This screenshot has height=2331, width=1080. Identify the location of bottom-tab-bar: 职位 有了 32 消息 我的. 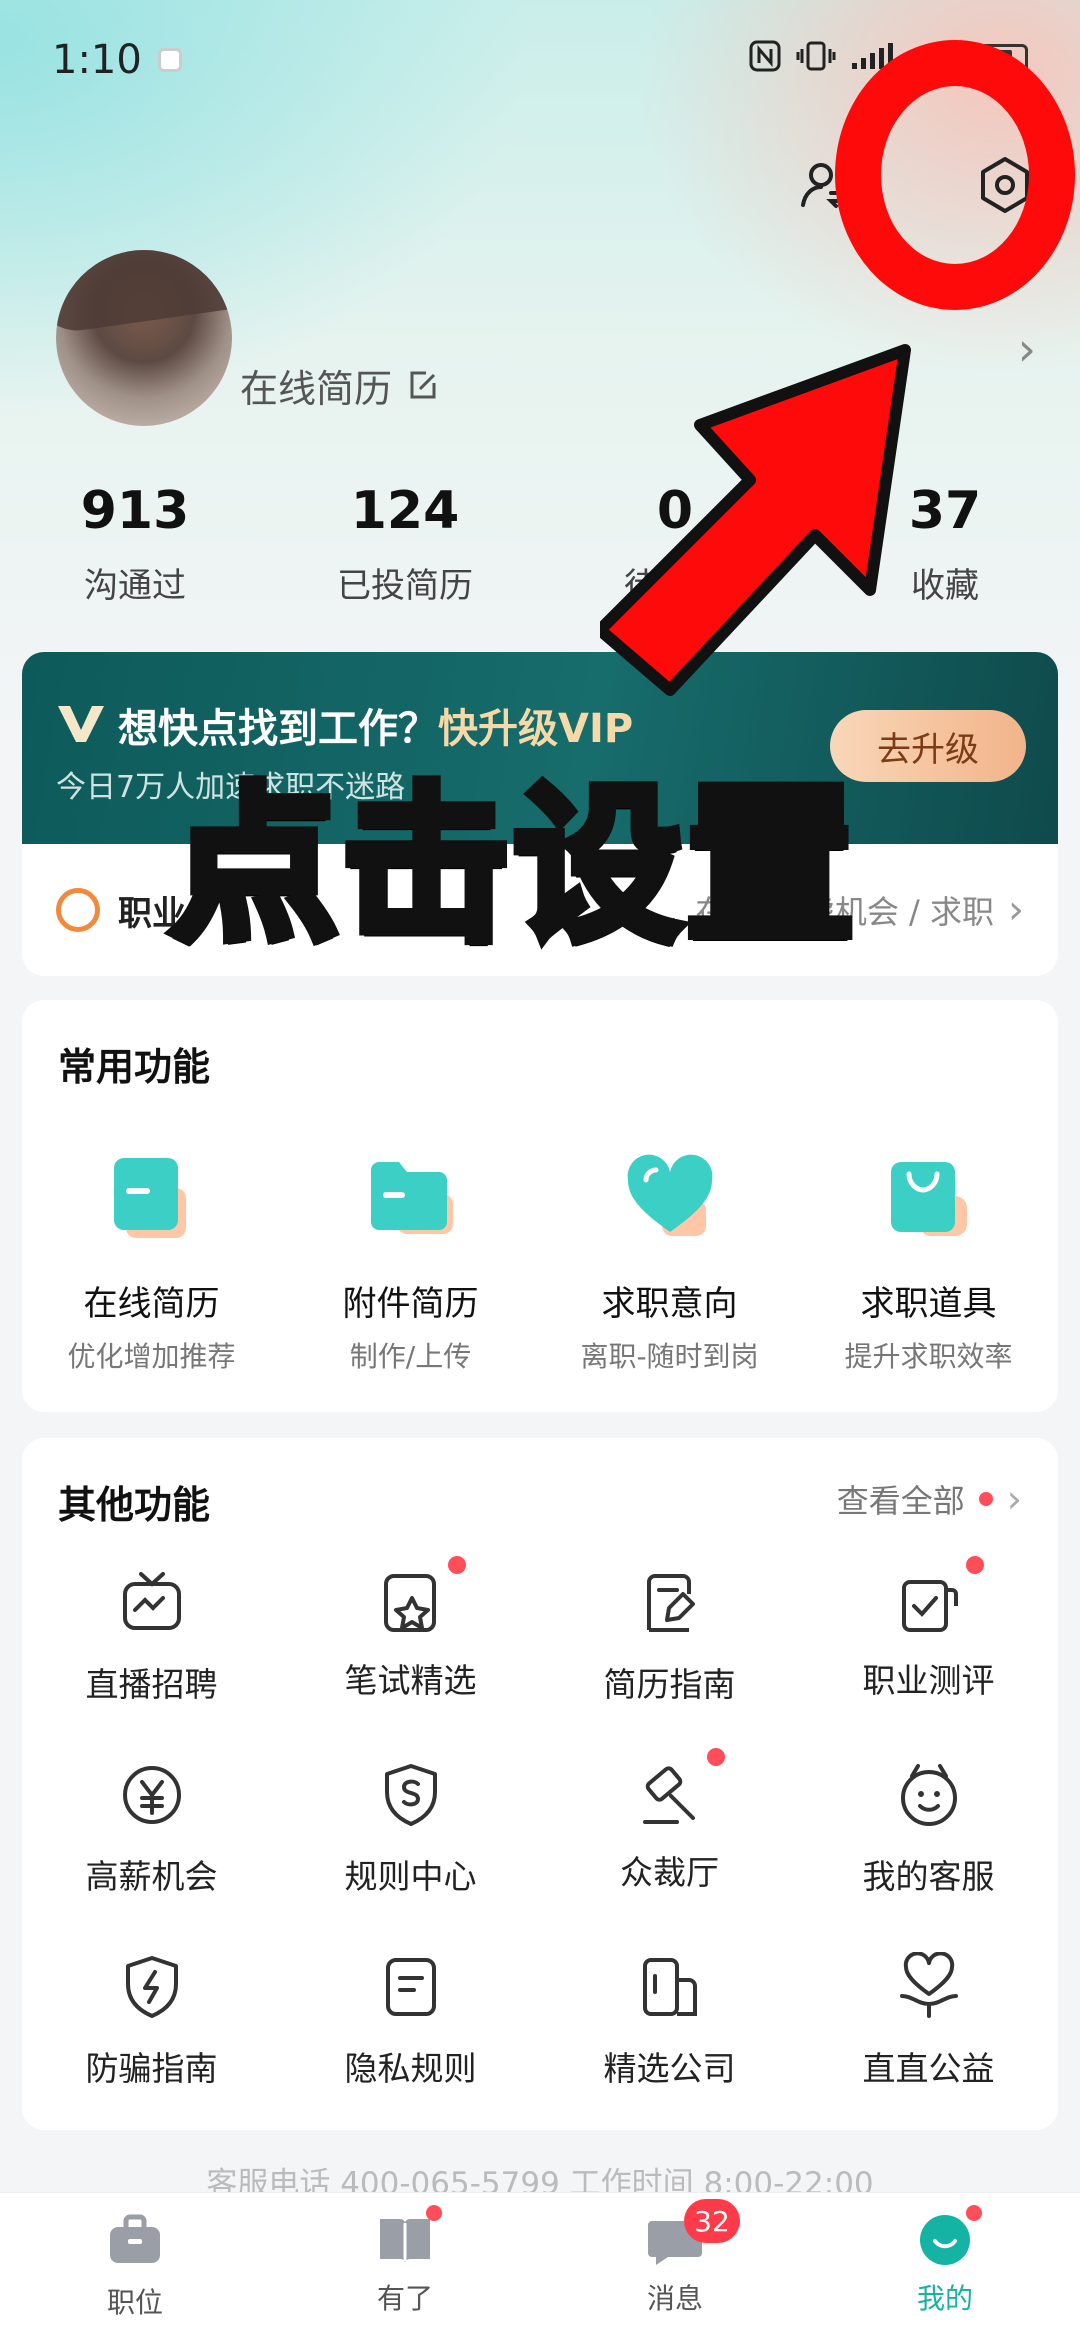
(540, 2261).